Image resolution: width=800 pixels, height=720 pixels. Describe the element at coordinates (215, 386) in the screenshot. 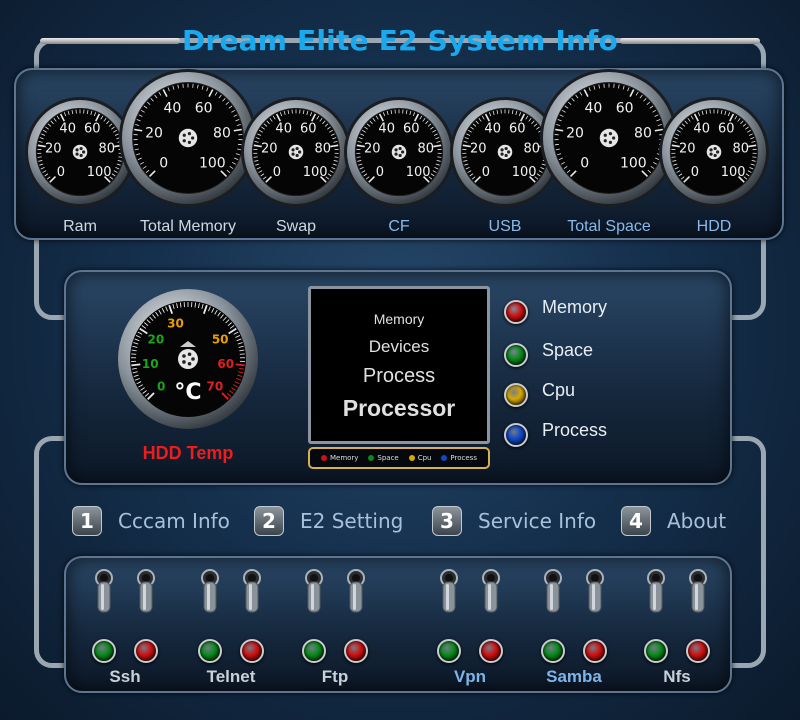

I see `temp-tick-label: 70` at that location.